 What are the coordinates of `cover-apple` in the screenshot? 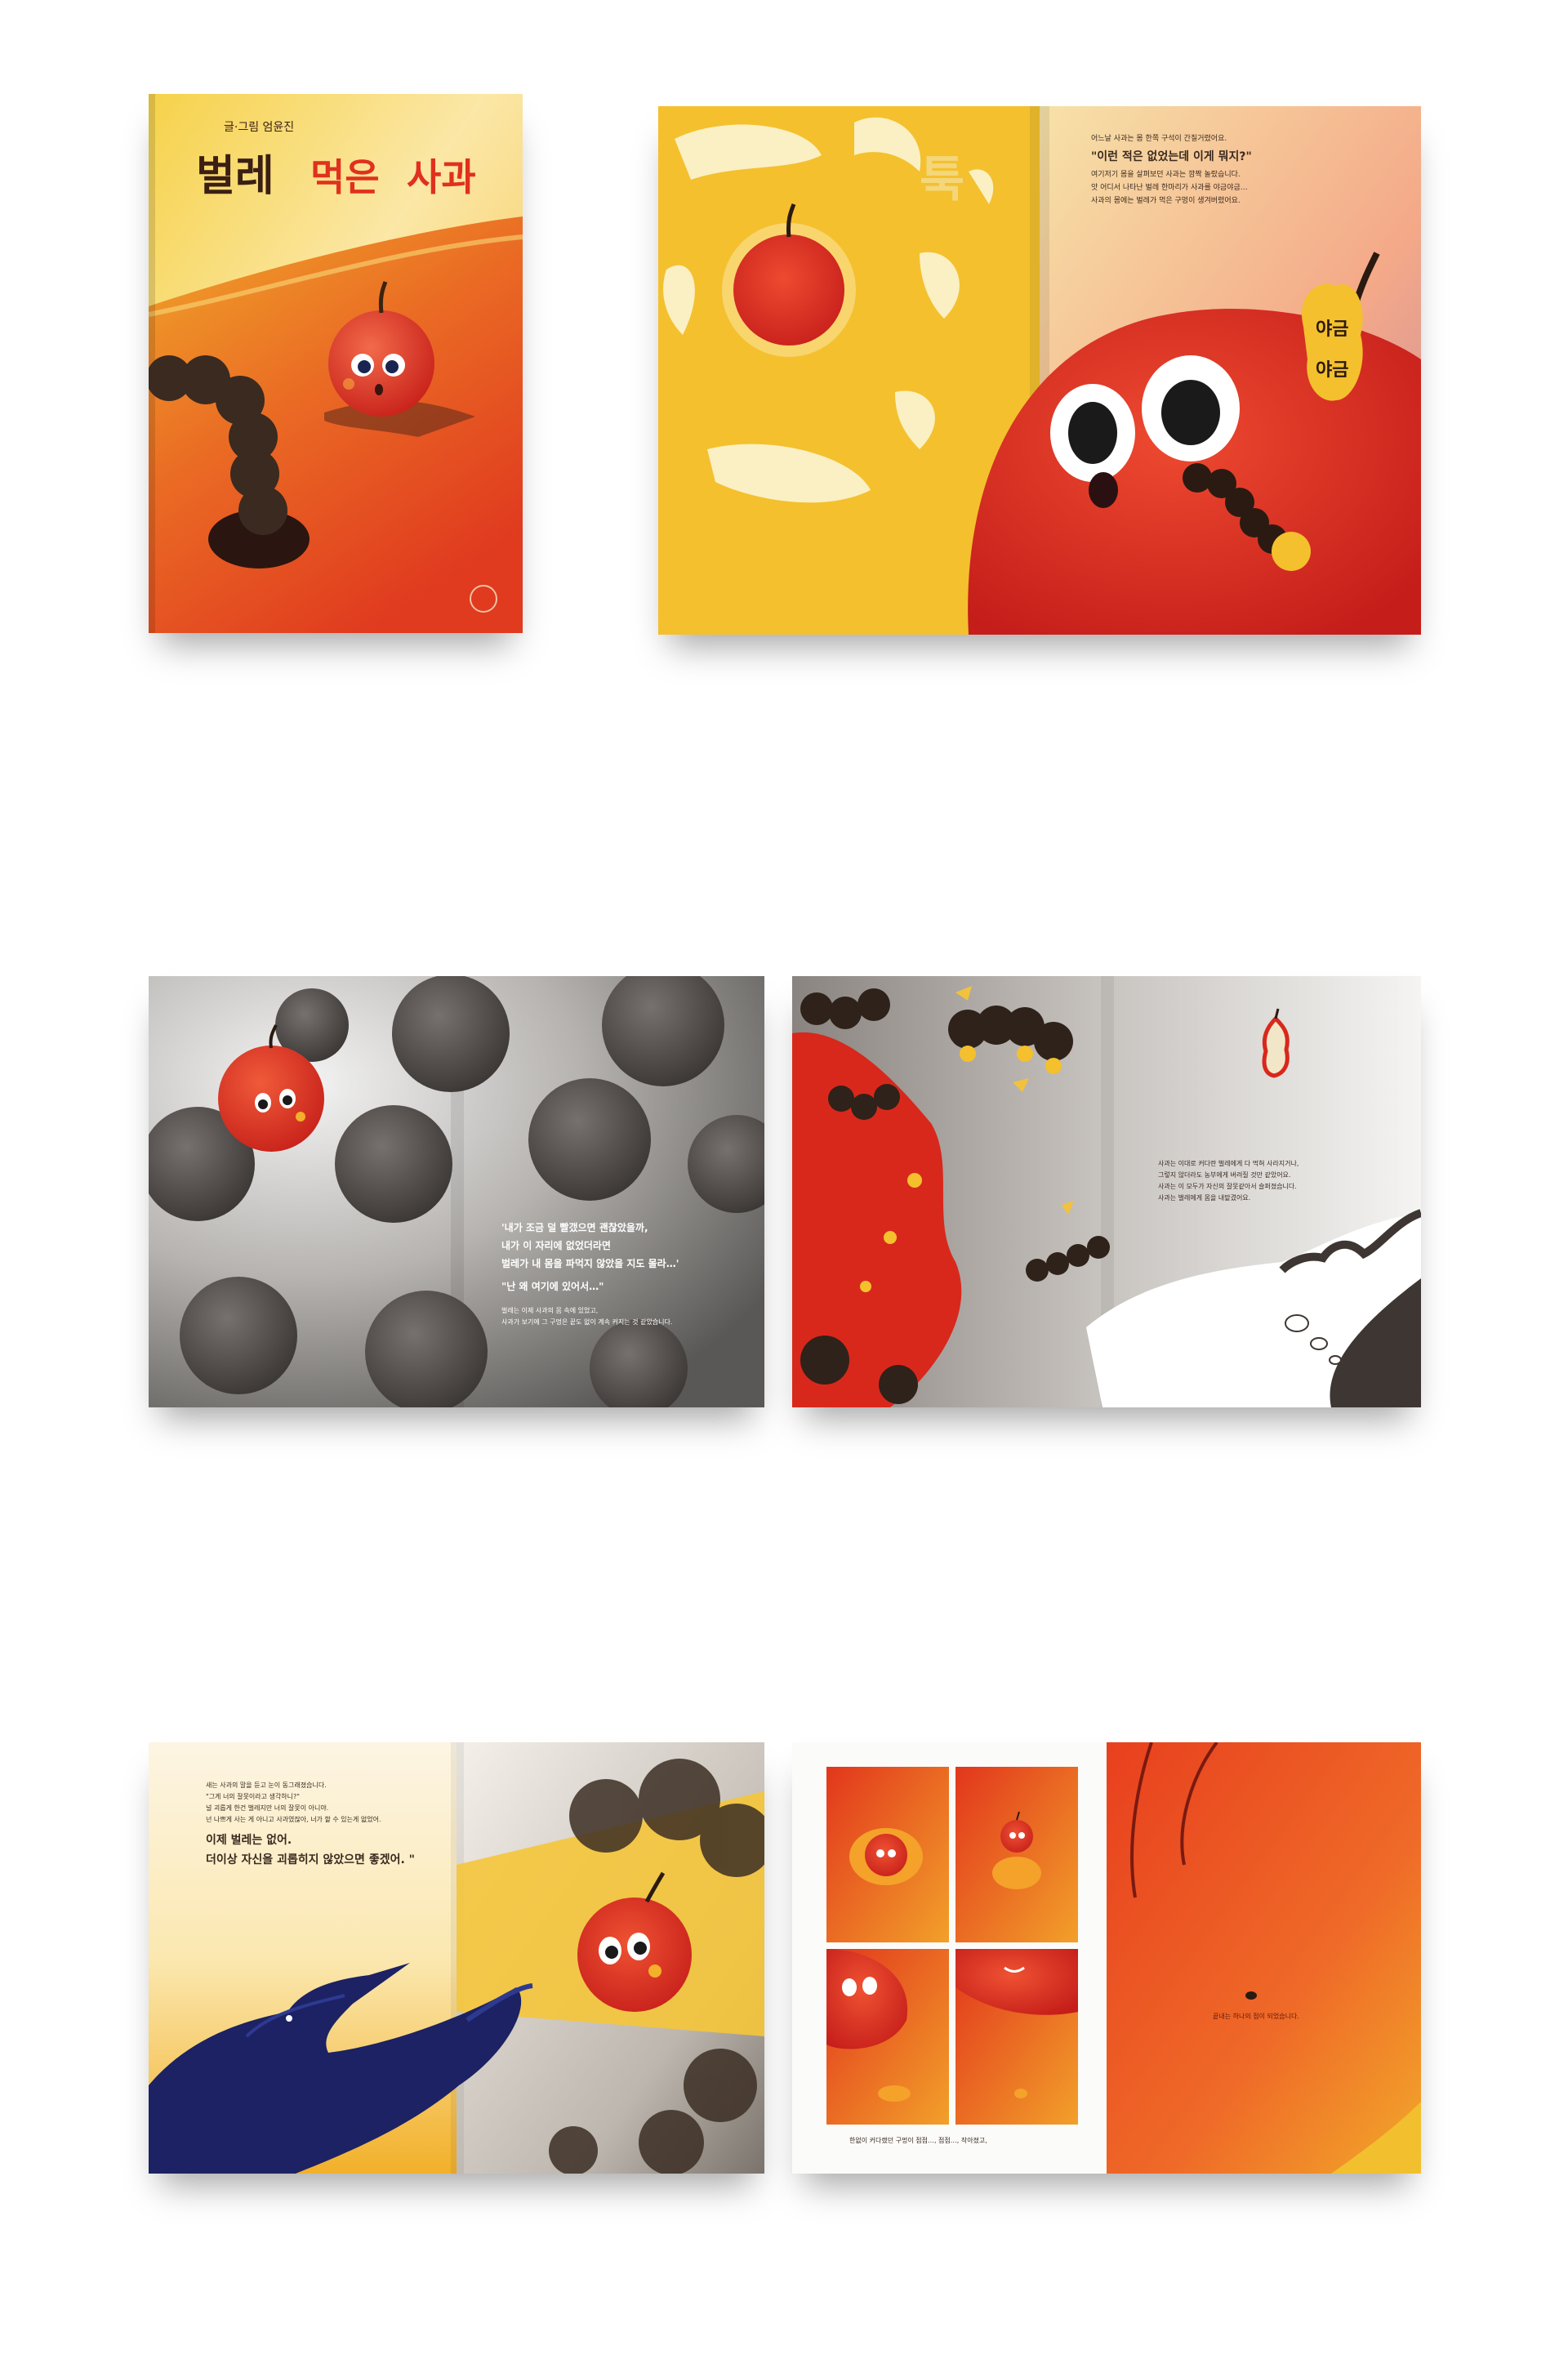 It's located at (381, 364).